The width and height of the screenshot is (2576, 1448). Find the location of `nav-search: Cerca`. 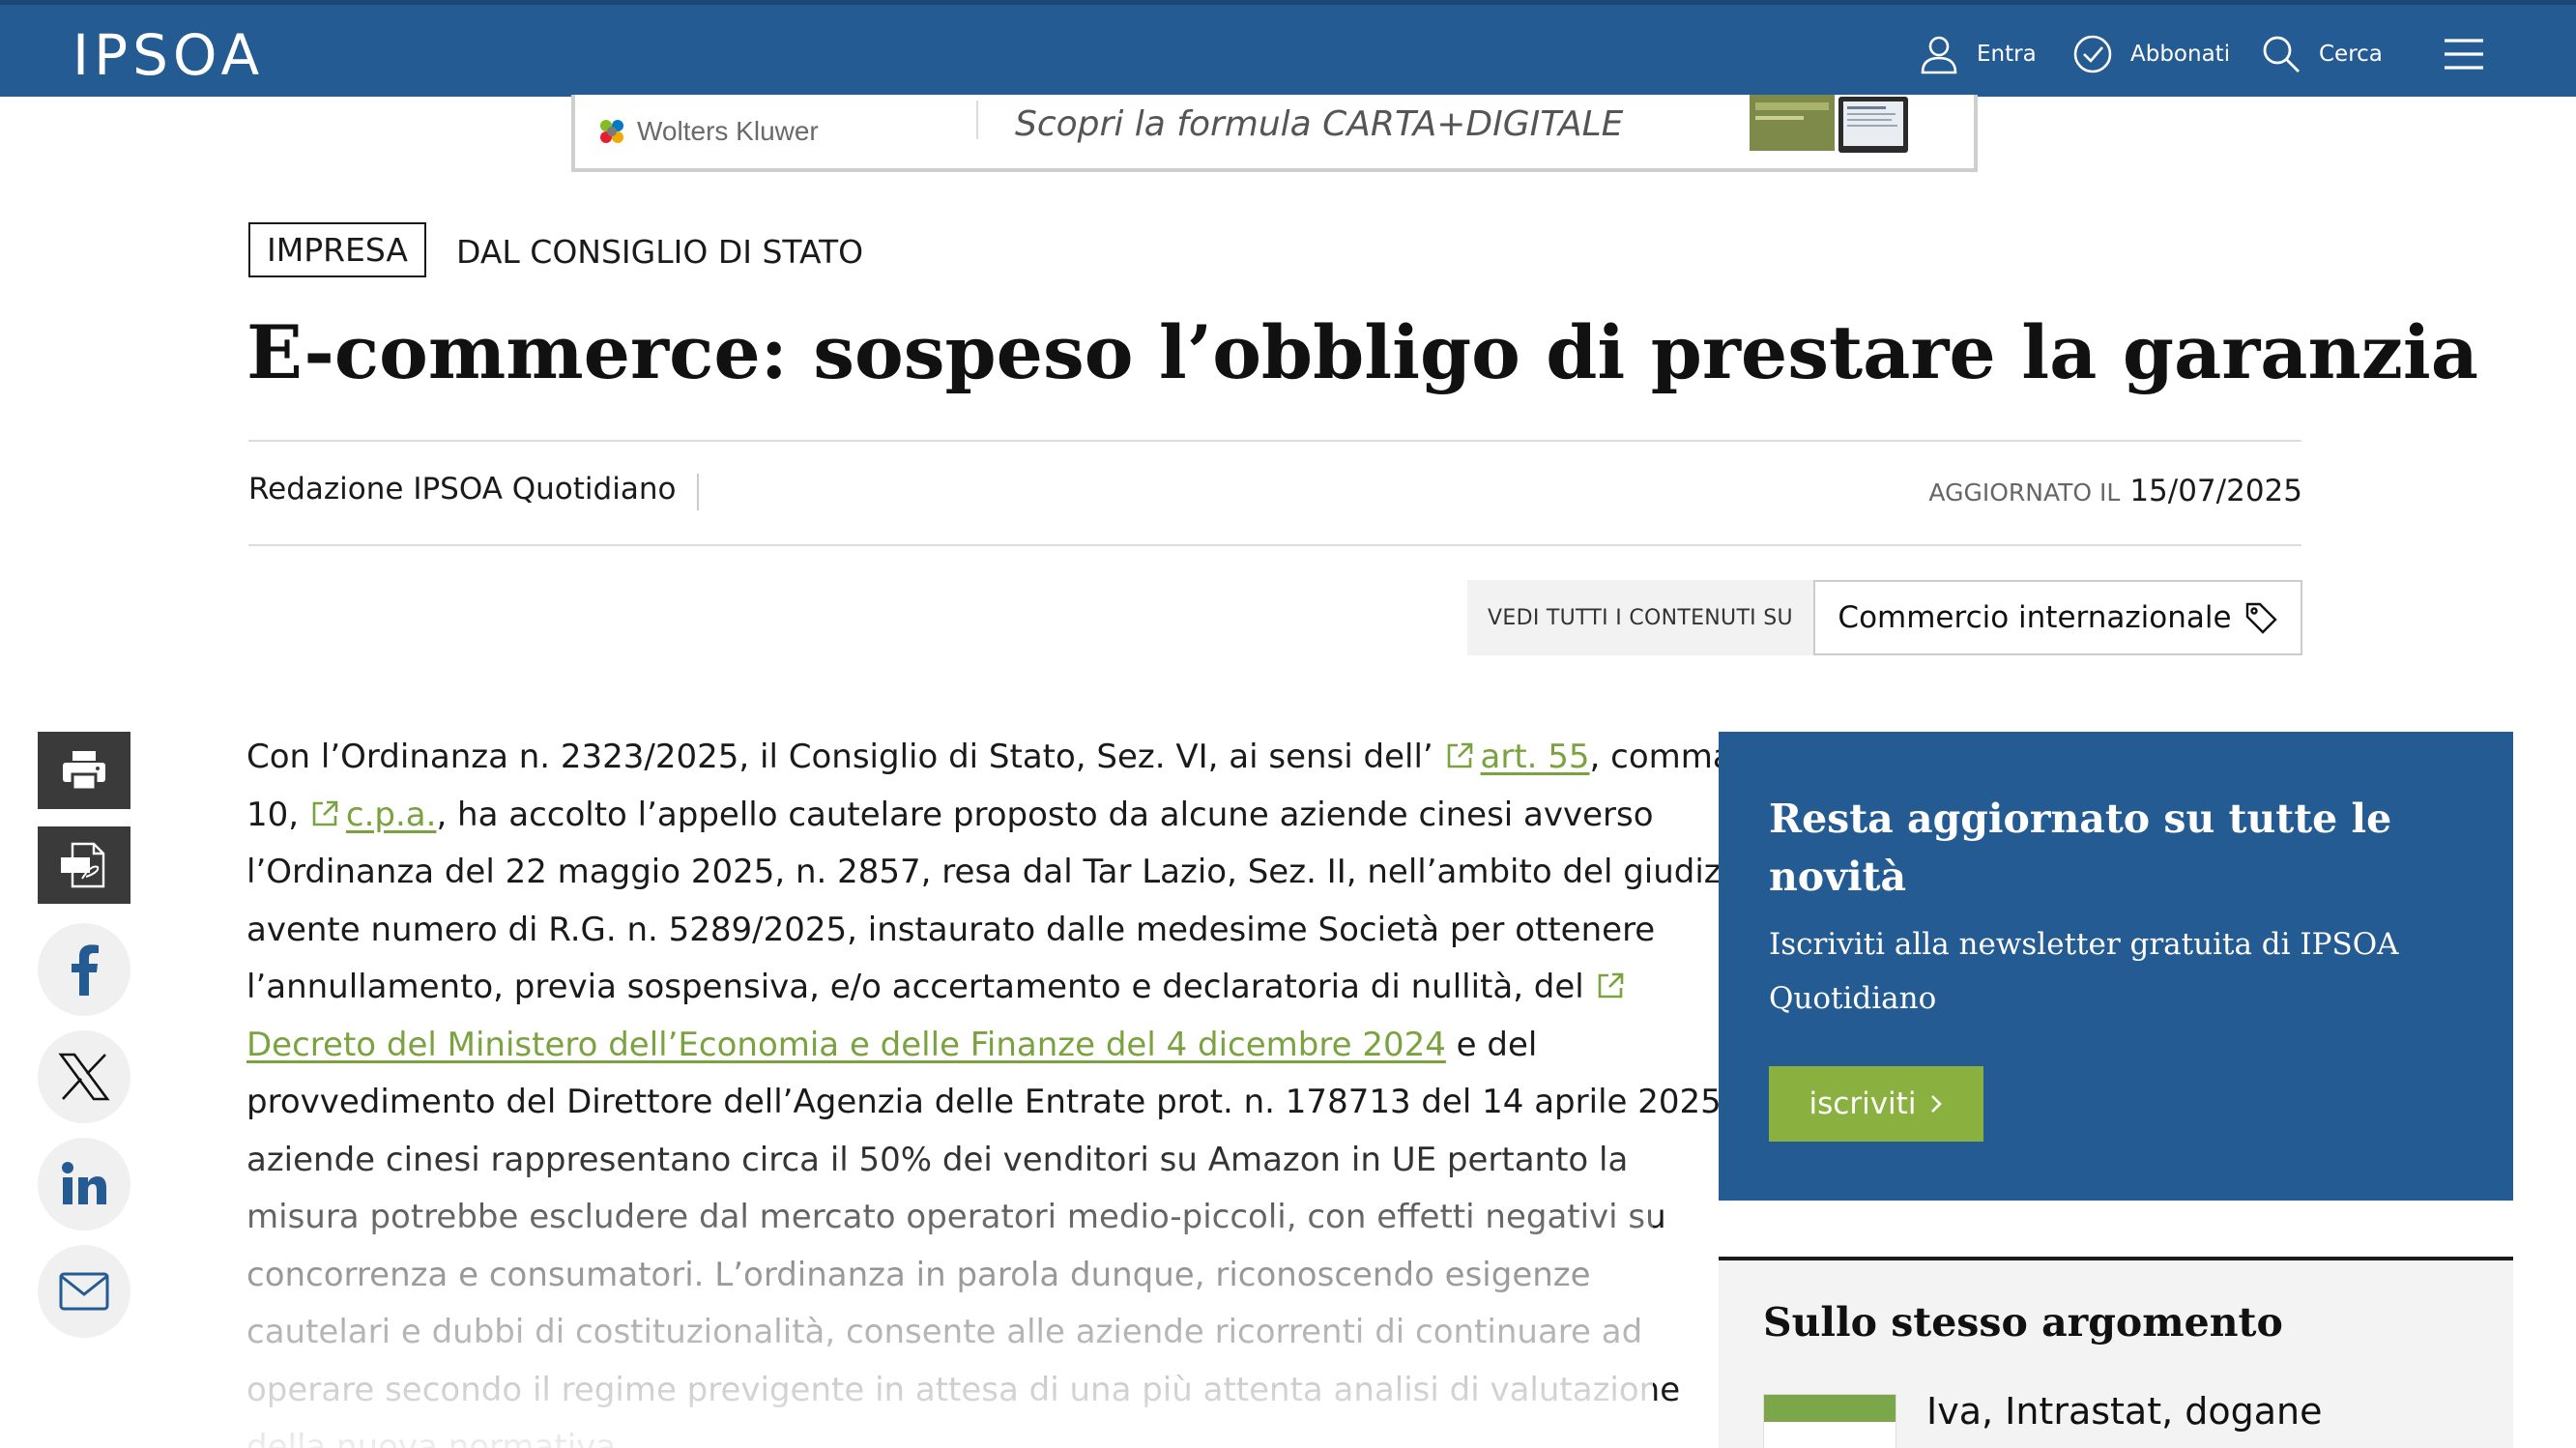

nav-search: Cerca is located at coordinates (2322, 54).